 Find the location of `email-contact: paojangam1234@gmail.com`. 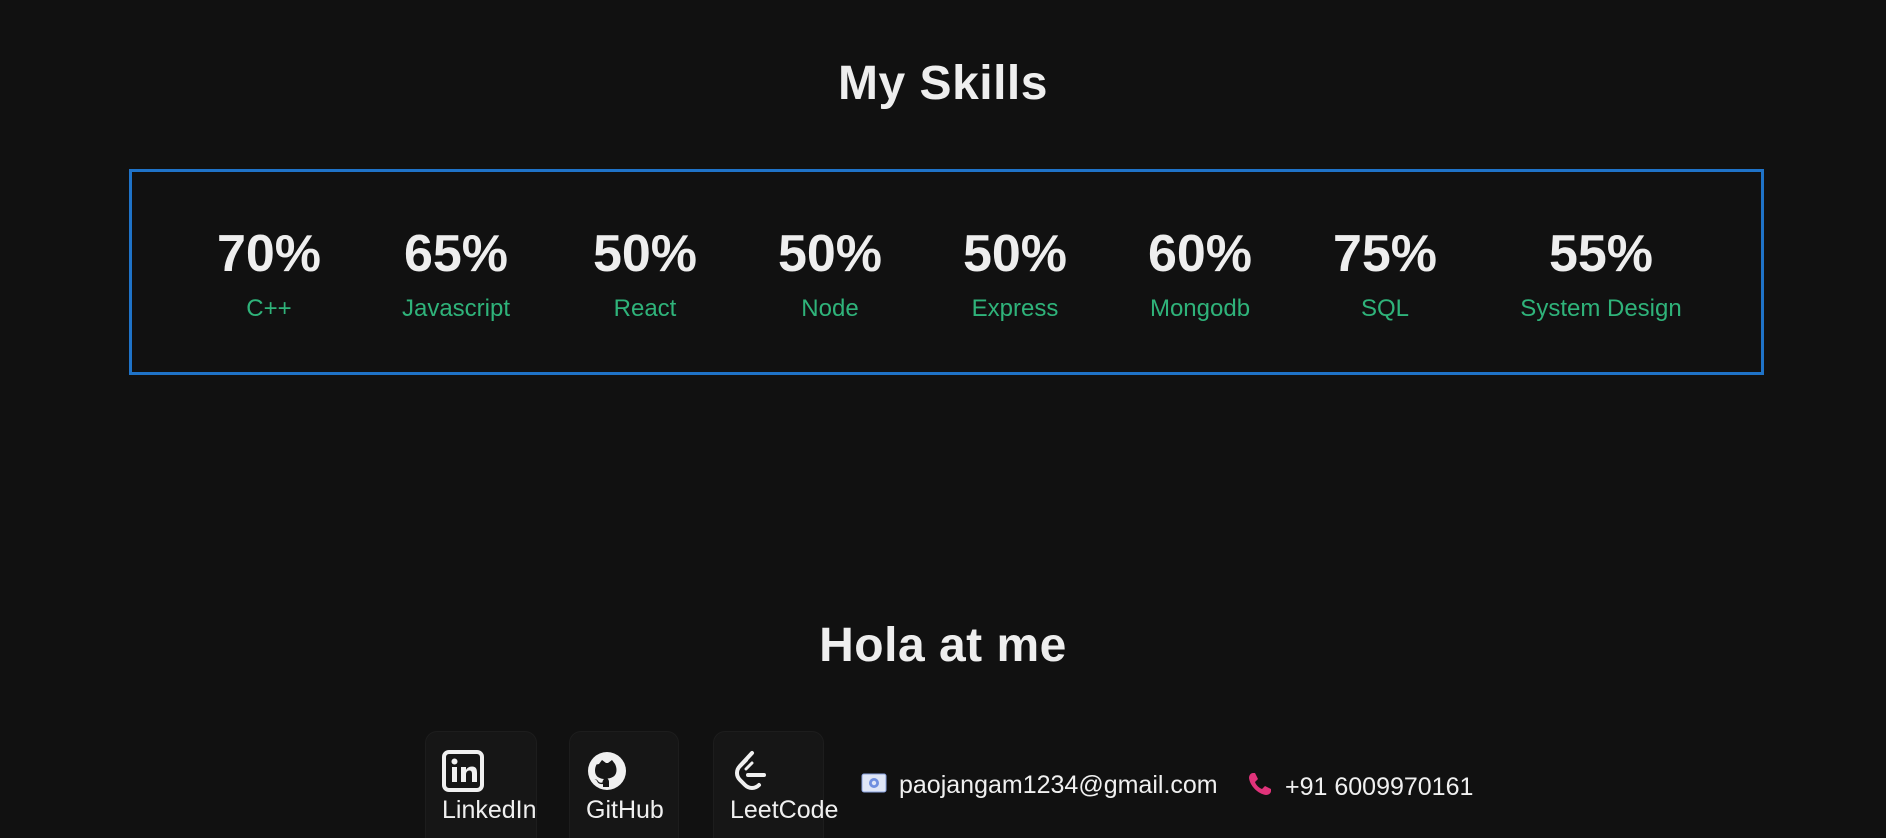

email-contact: paojangam1234@gmail.com is located at coordinates (1039, 785).